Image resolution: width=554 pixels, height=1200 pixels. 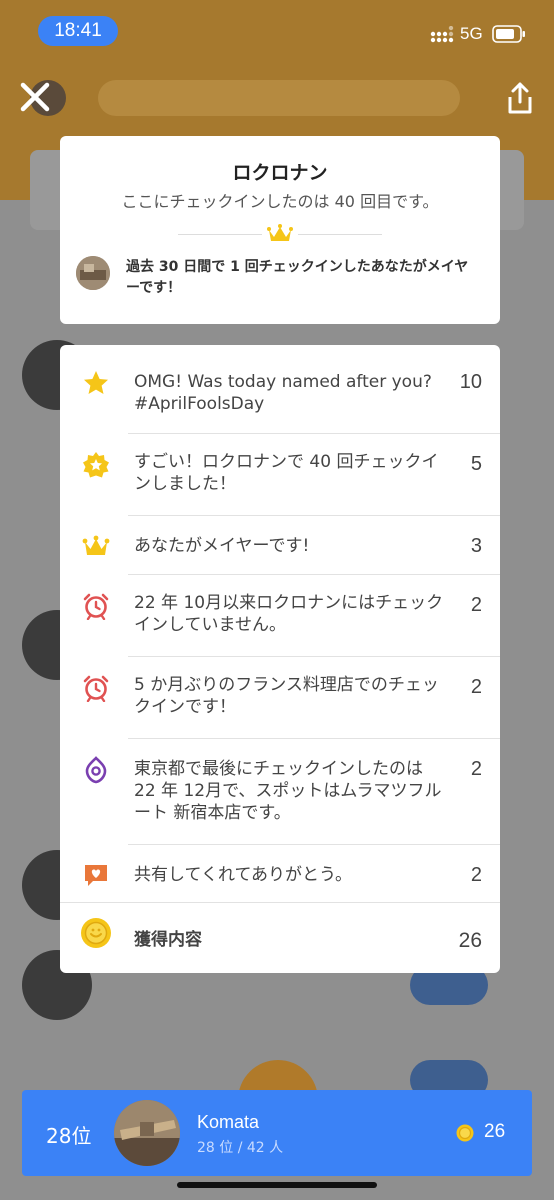 What do you see at coordinates (277, 1185) in the screenshot?
I see `home-indicator` at bounding box center [277, 1185].